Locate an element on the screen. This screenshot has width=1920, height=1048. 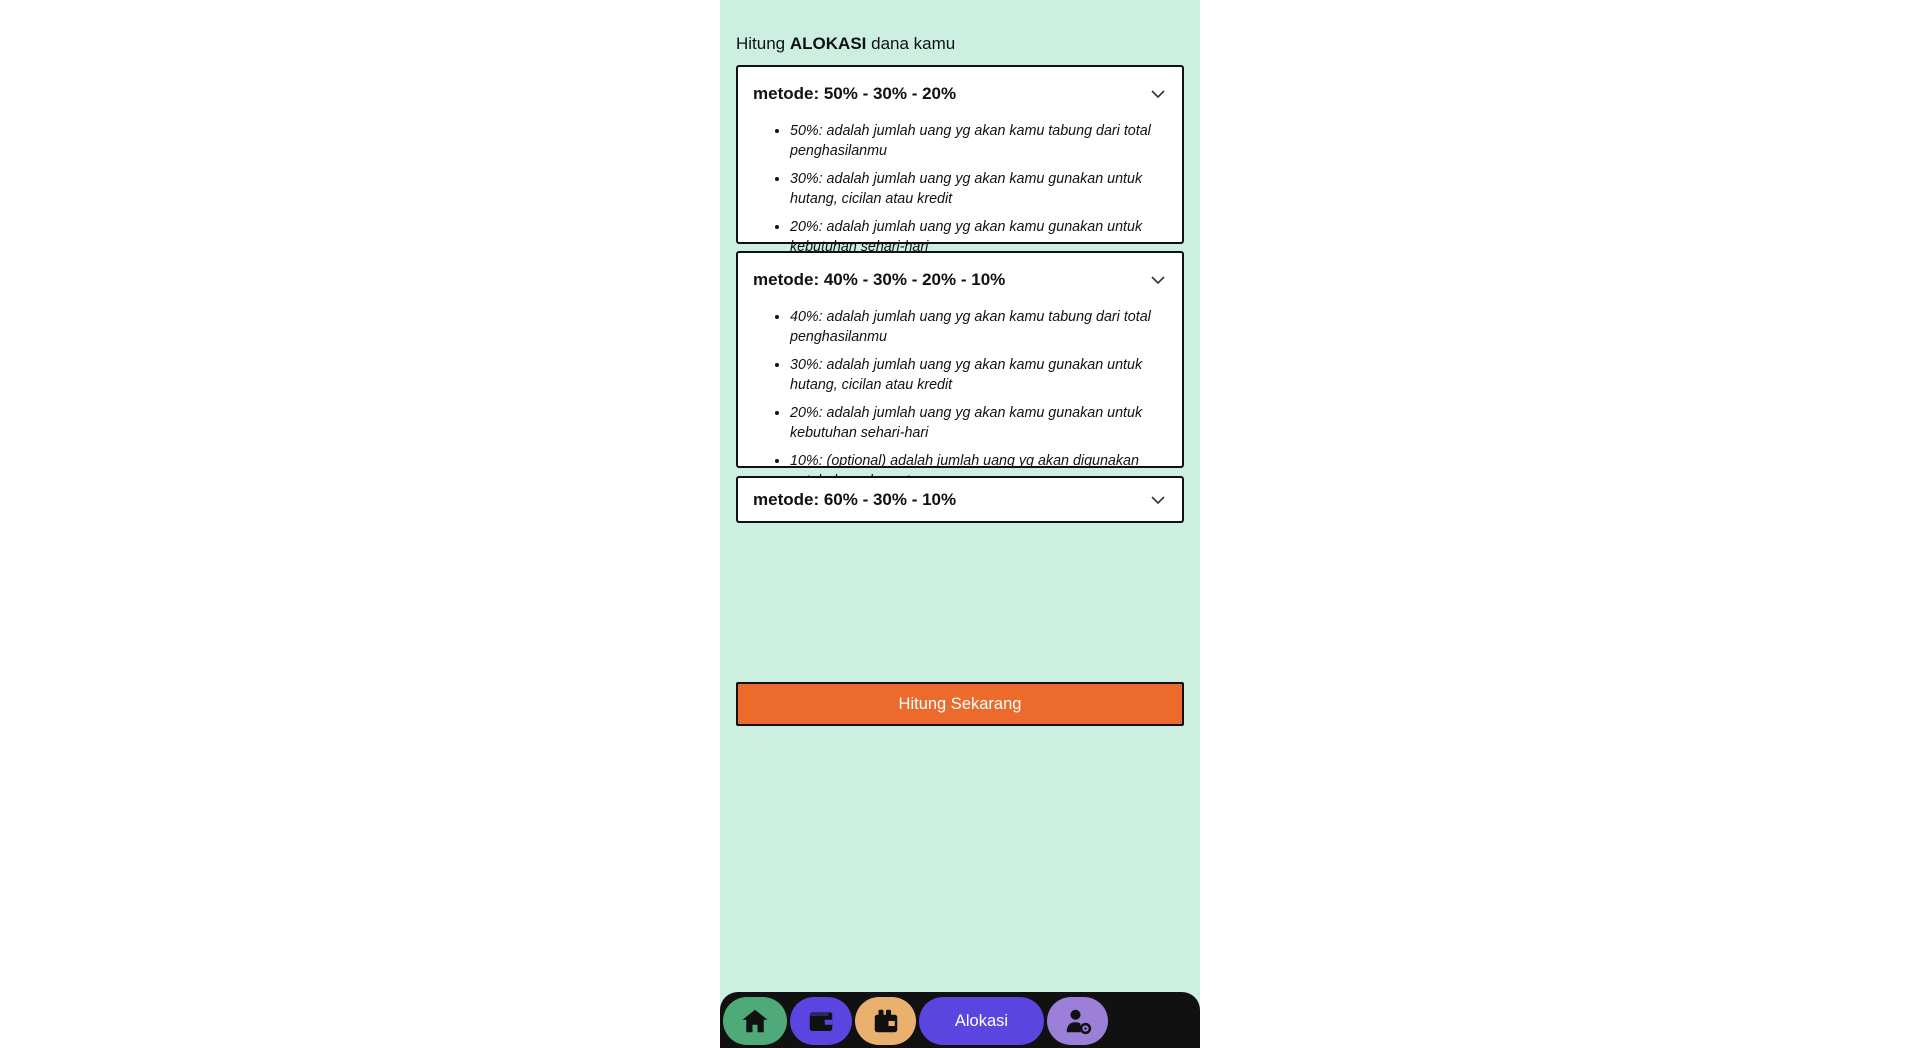
calculate-now-button: Hitung Sekarang is located at coordinates (960, 704).